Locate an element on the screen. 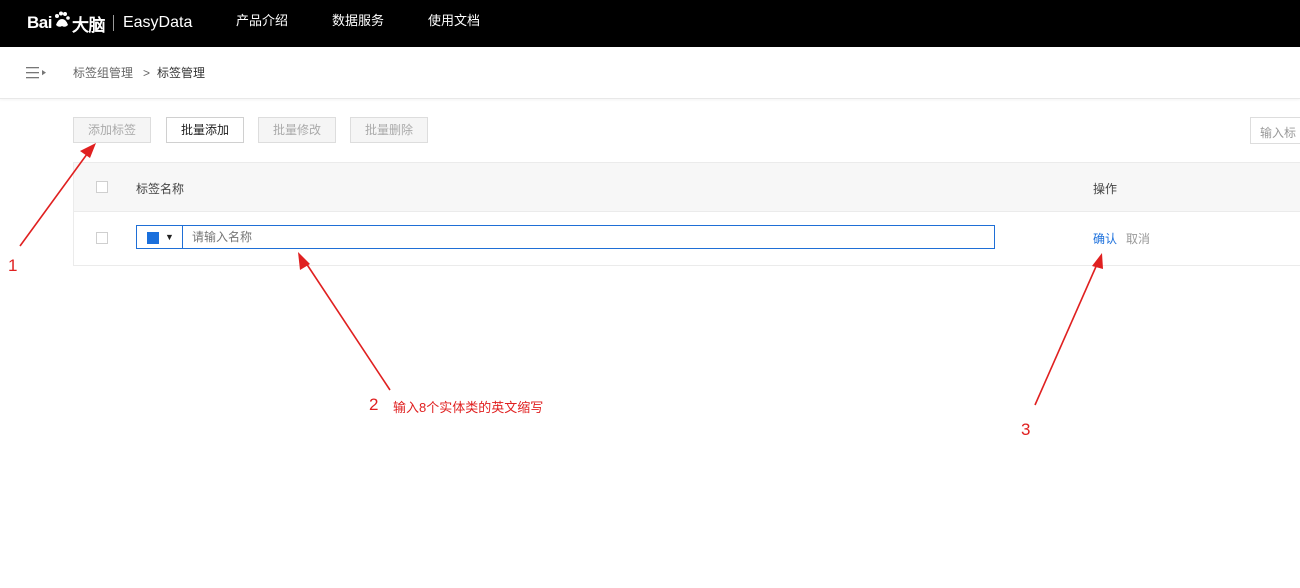  top-nav-bar: Bai 大脑 EasyData 产品介绍 数据服务 使用文档 is located at coordinates (650, 23).